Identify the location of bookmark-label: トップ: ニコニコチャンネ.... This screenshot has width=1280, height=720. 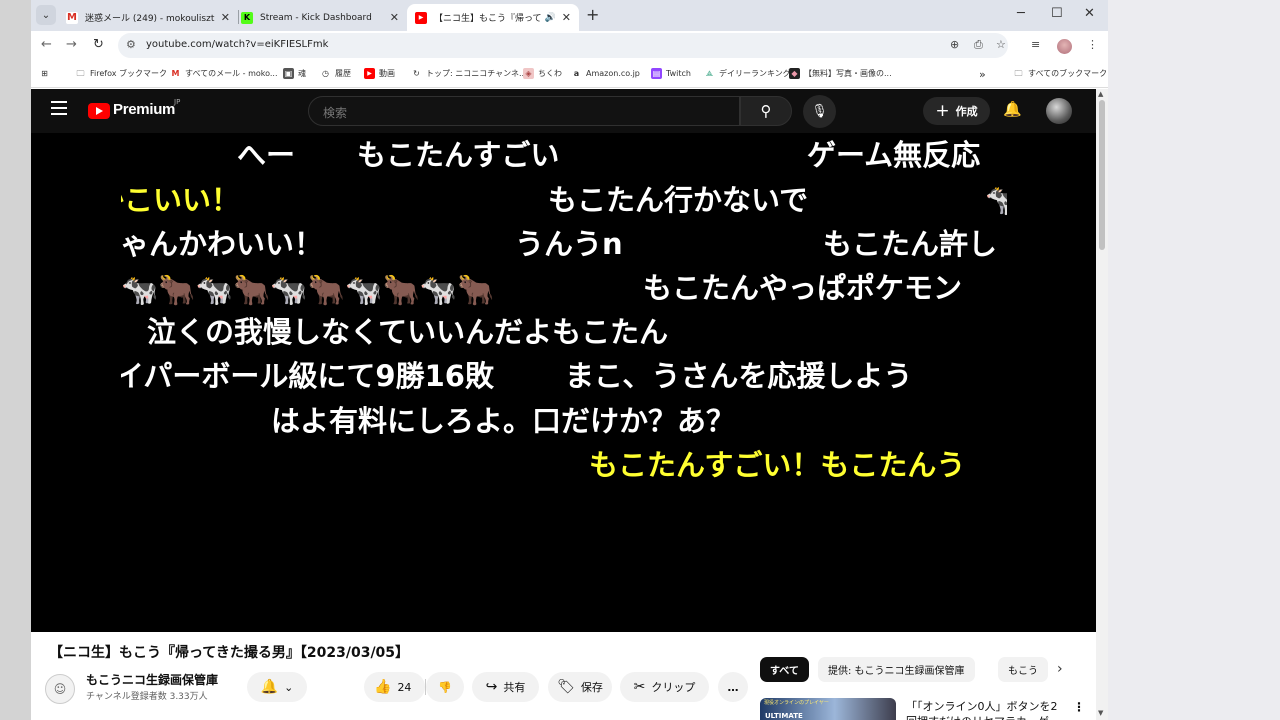
(476, 73).